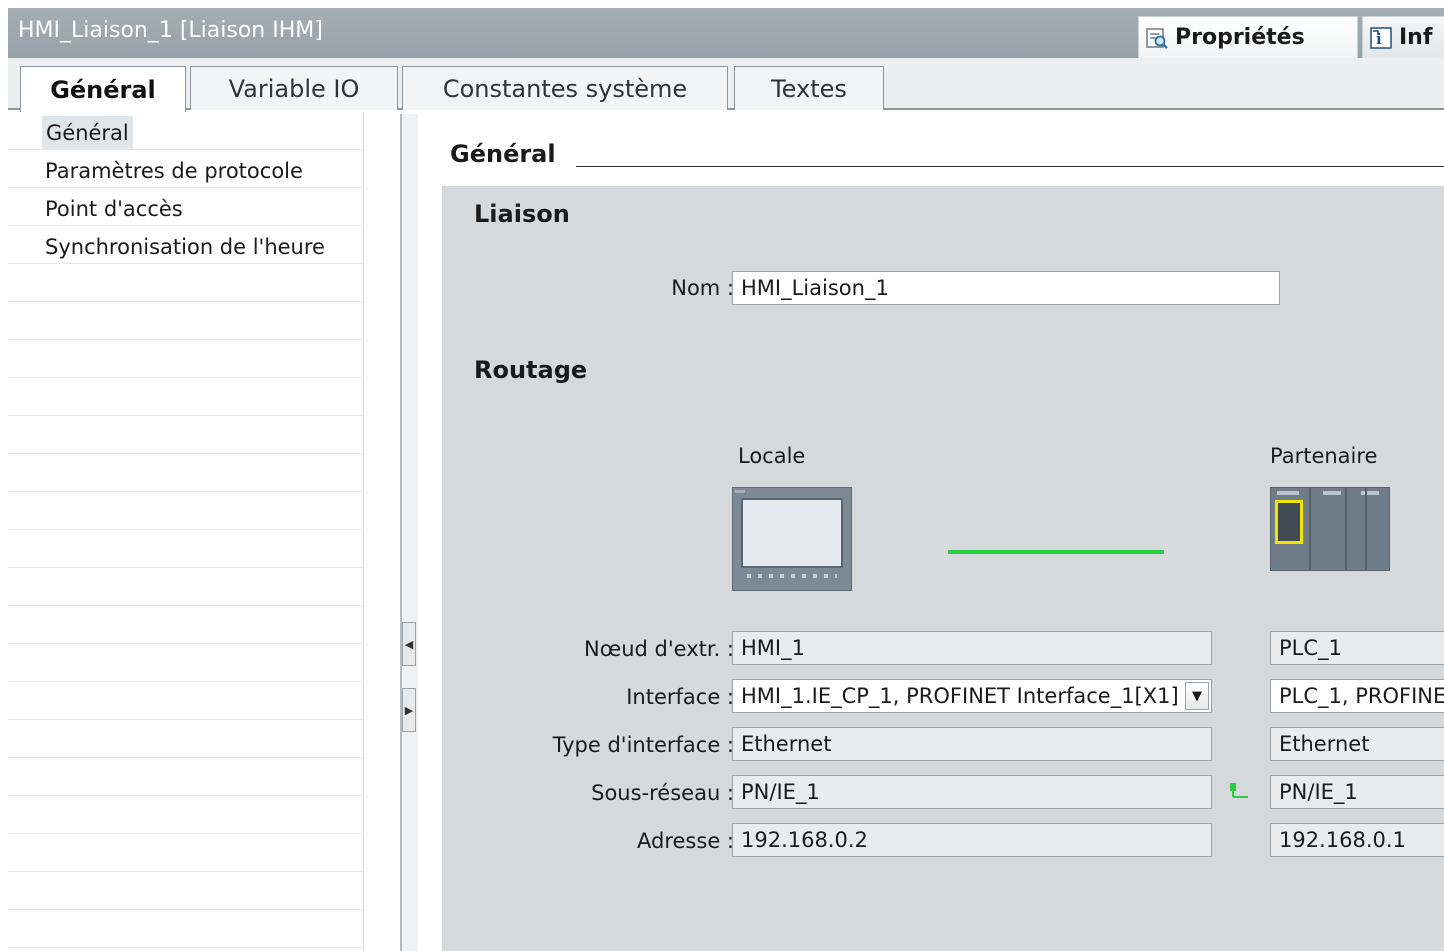 The width and height of the screenshot is (1444, 951). Describe the element at coordinates (1197, 696) in the screenshot. I see `dropdown-arrow-icon: ▼` at that location.